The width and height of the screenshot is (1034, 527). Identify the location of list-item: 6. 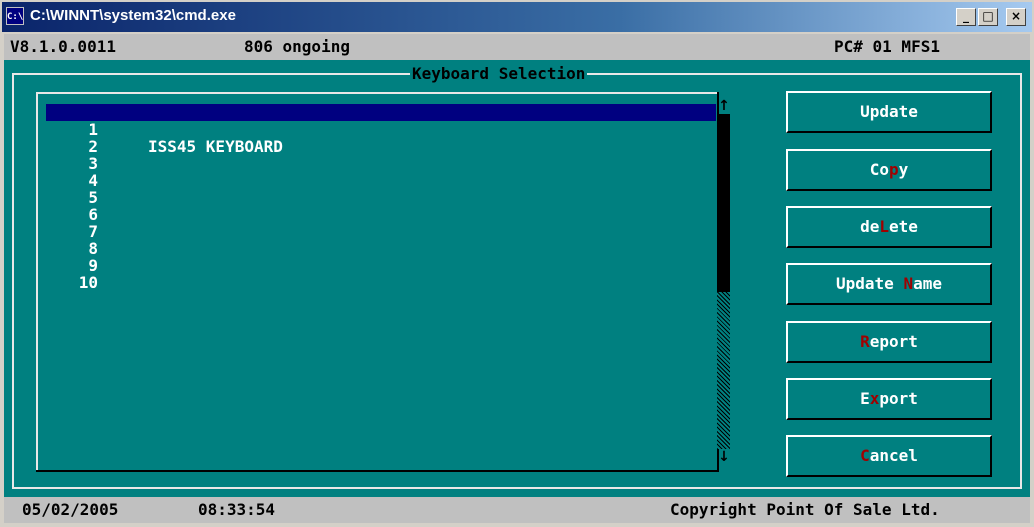
(381, 206).